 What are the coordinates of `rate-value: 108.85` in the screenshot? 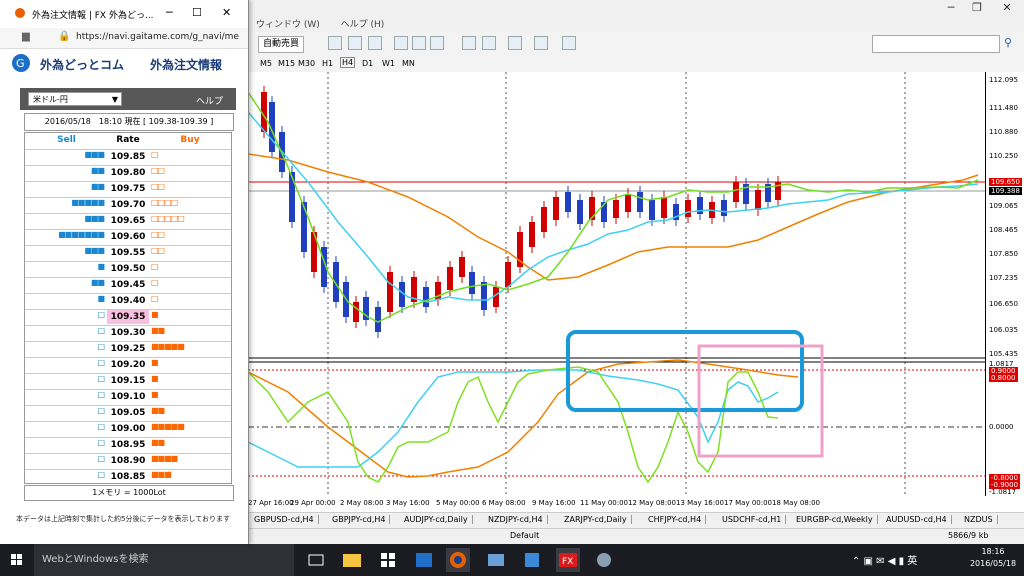 It's located at (128, 477).